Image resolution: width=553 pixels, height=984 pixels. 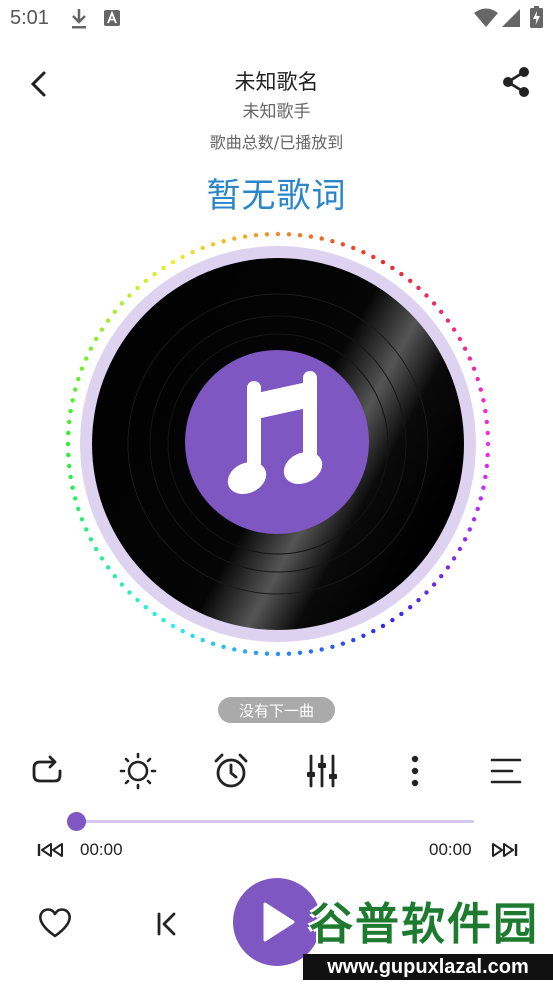 What do you see at coordinates (101, 849) in the screenshot?
I see `current-time: 00:00` at bounding box center [101, 849].